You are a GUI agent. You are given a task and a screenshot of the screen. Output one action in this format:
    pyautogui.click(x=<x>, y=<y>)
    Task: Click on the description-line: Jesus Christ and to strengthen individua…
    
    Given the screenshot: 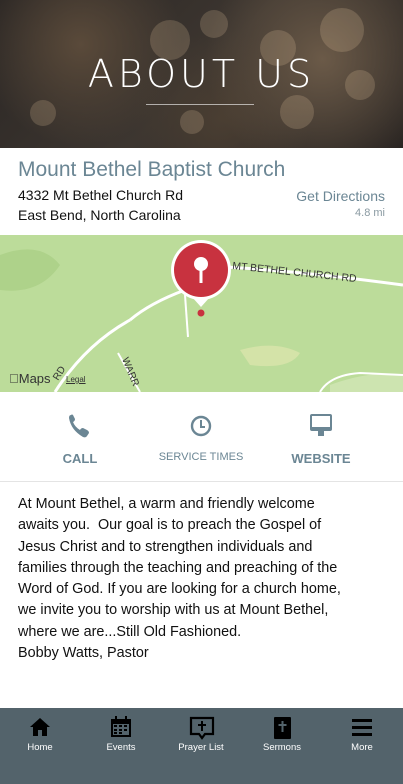 What is the action you would take?
    pyautogui.click(x=165, y=546)
    